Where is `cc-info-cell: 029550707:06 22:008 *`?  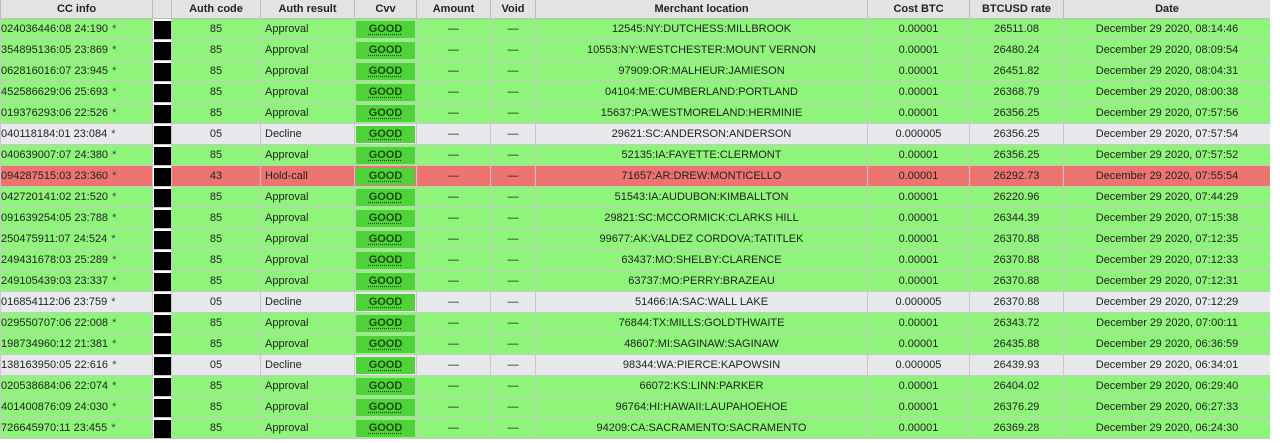
cc-info-cell: 029550707:06 22:008 * is located at coordinates (76, 323).